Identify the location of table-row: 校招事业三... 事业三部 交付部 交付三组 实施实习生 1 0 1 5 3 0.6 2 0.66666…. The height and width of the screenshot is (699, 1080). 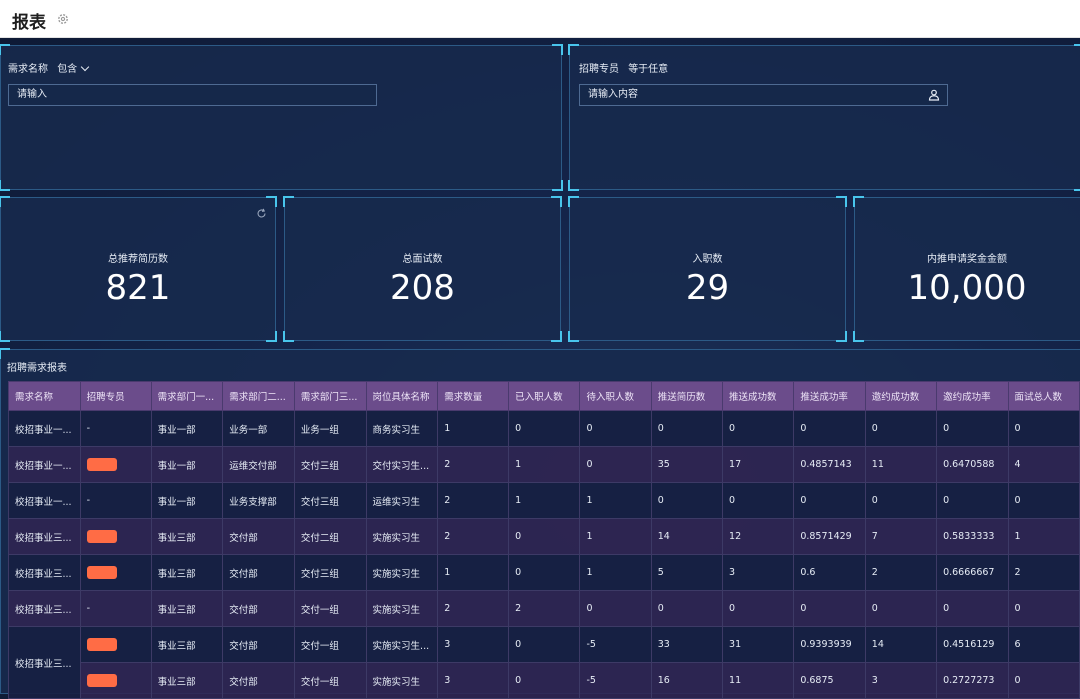
(544, 572).